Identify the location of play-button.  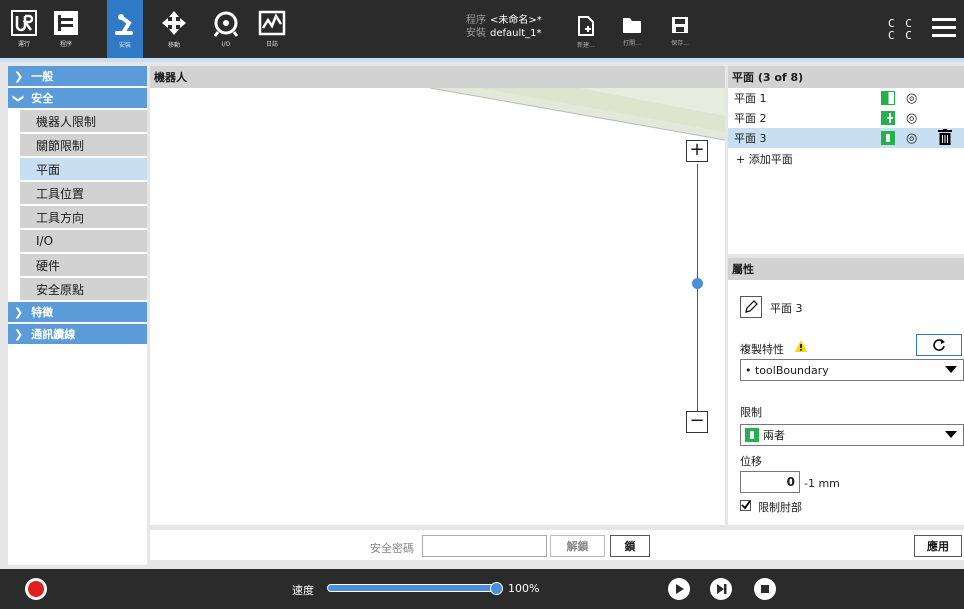
(679, 589).